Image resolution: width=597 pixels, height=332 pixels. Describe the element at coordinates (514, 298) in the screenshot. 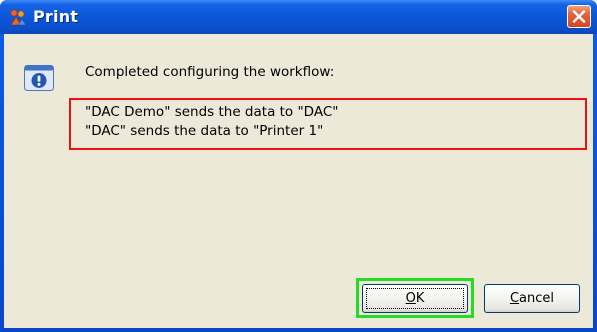

I see `cancel-button-mnemonic: C` at that location.